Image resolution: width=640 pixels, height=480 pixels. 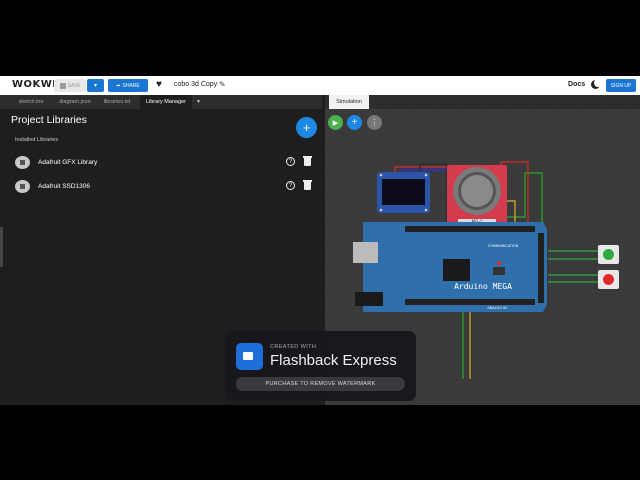 What do you see at coordinates (608, 254) in the screenshot?
I see `green-pushbutton` at bounding box center [608, 254].